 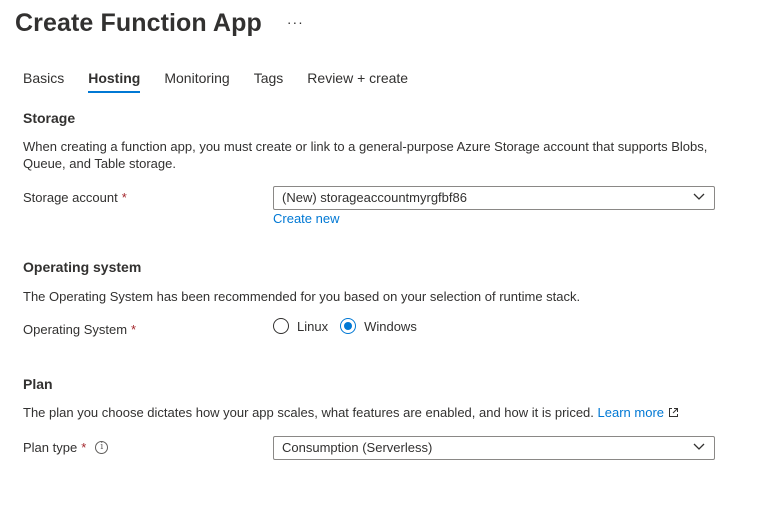 I want to click on info-icon: i, so click(x=102, y=447).